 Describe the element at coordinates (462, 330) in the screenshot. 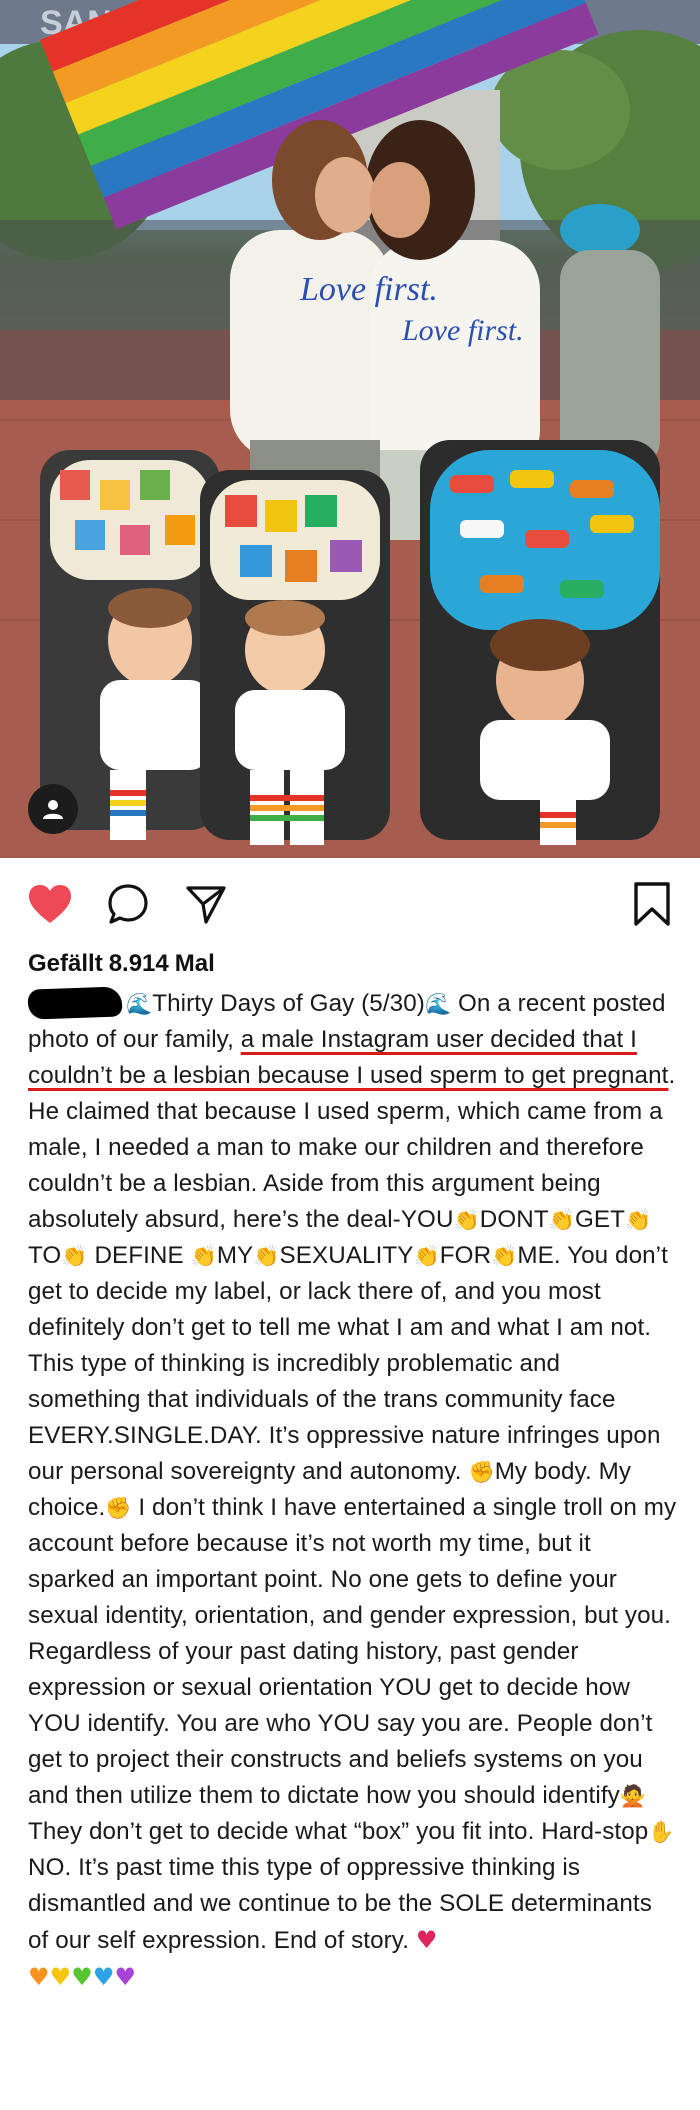

I see `shirt-text-right: Love first.` at that location.